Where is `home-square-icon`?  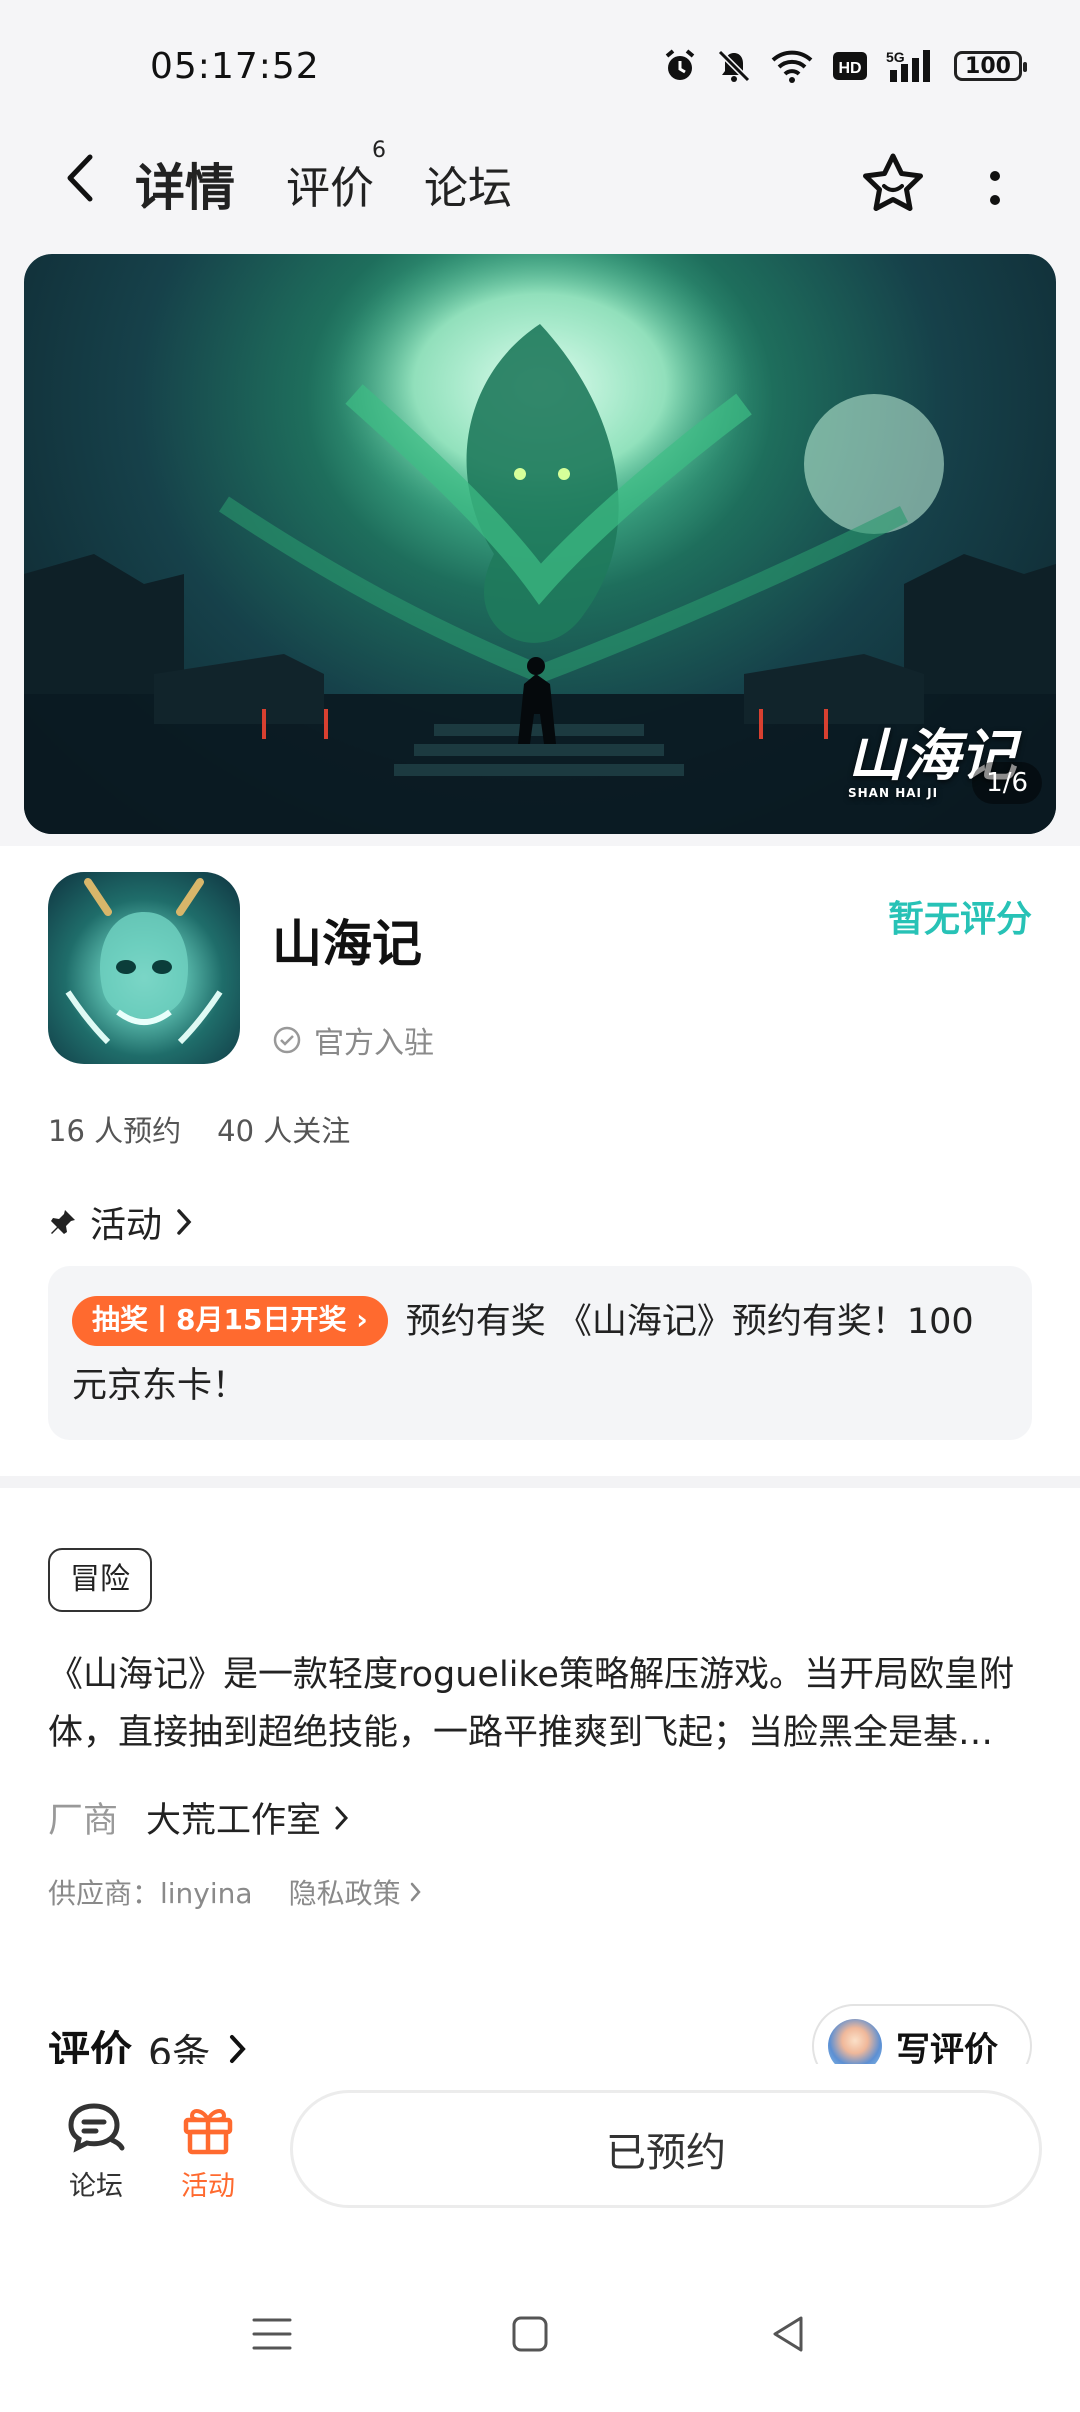
home-square-icon is located at coordinates (530, 2334).